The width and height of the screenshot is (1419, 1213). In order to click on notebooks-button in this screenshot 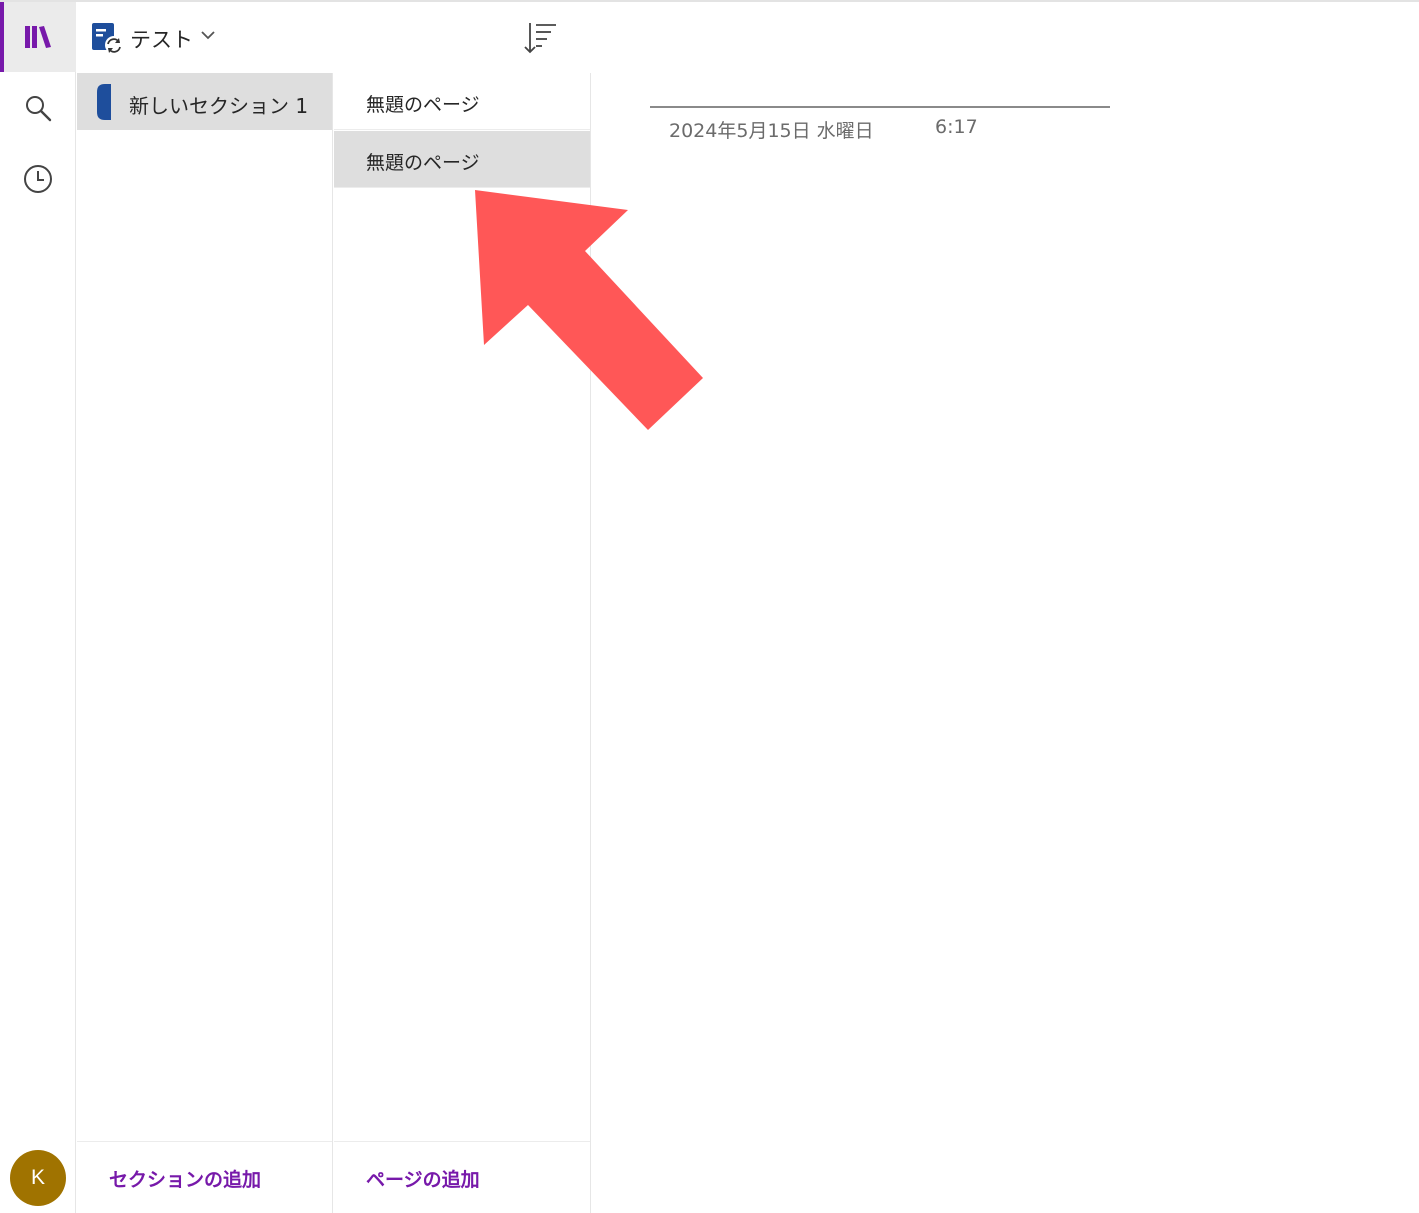, I will do `click(38, 37)`.